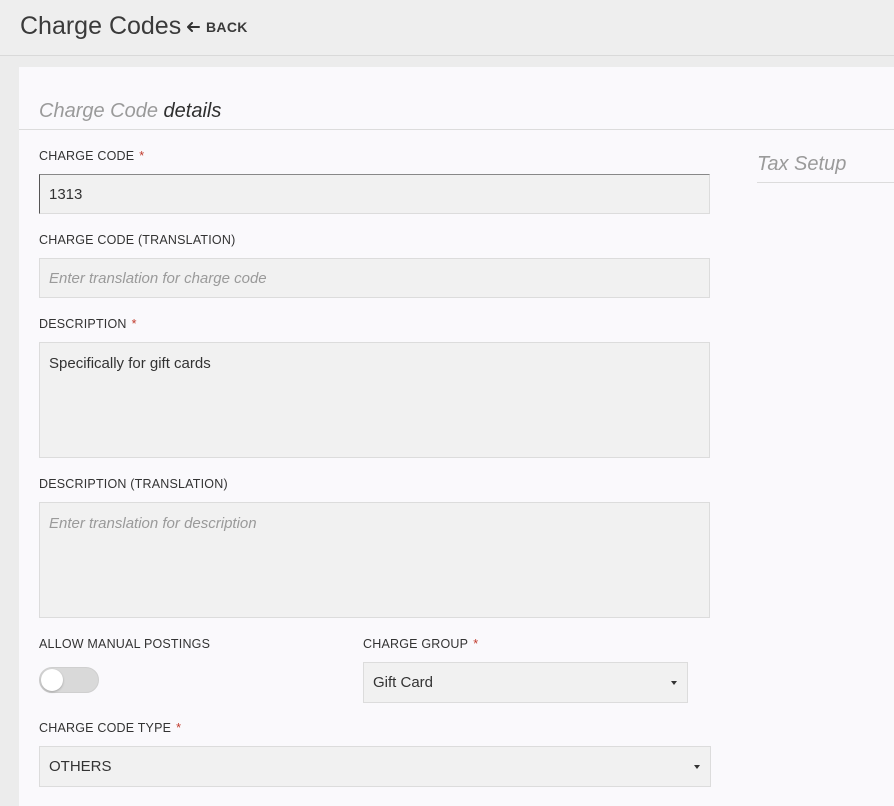 This screenshot has height=806, width=894. Describe the element at coordinates (227, 27) in the screenshot. I see `back-label: BACK` at that location.